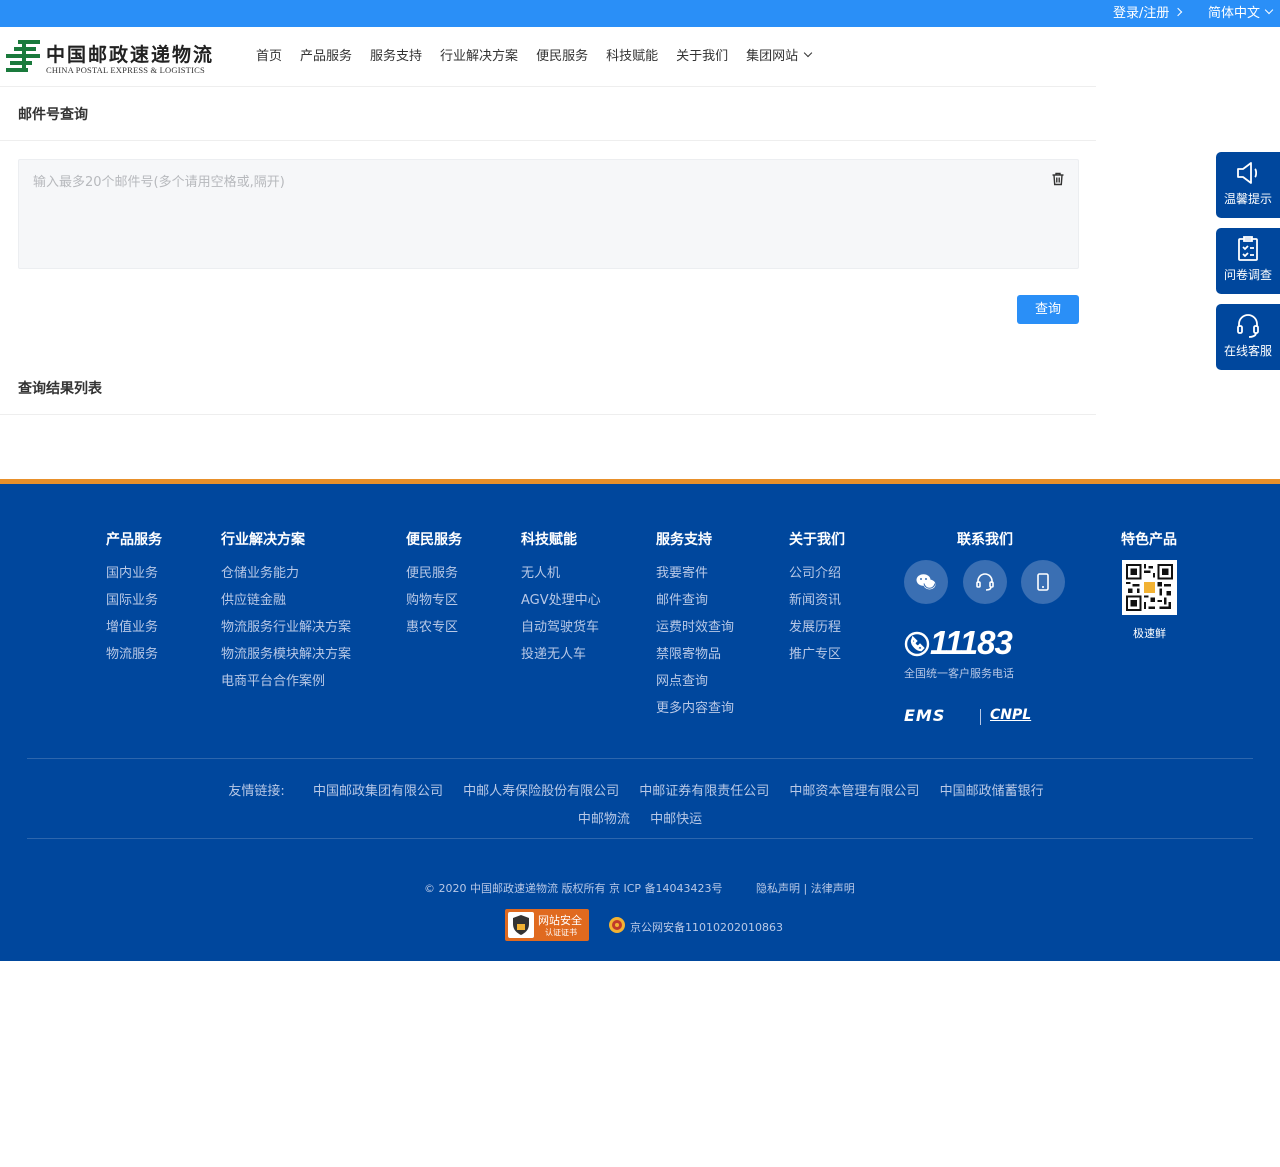 Image resolution: width=1280 pixels, height=1167 pixels. I want to click on privacy-link: 隐私声明, so click(778, 888).